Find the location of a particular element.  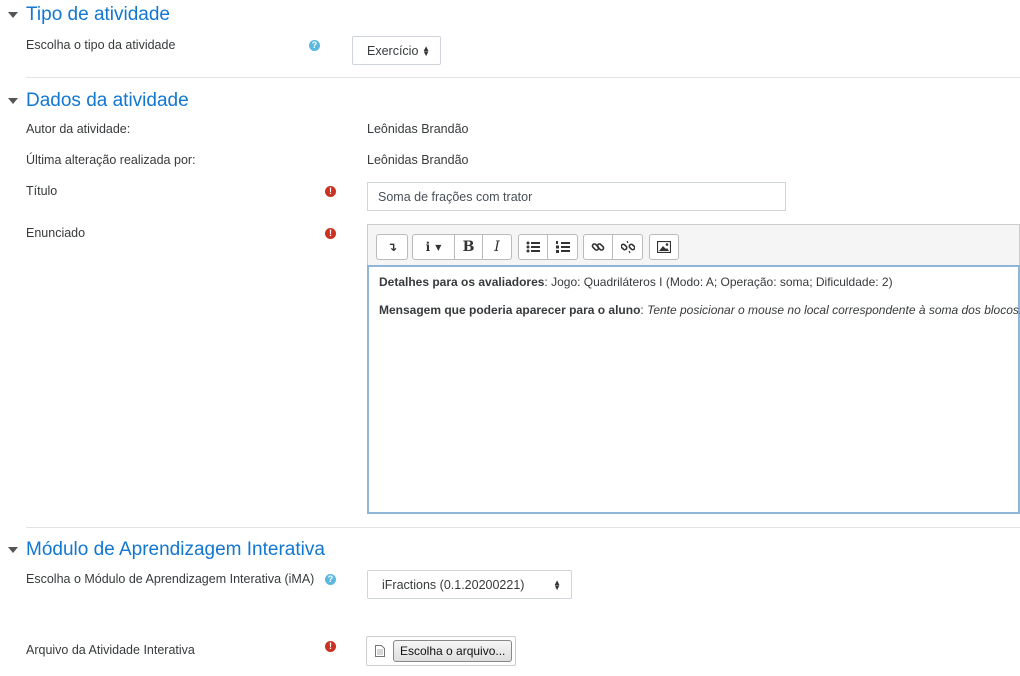

unordered-list-icon is located at coordinates (533, 247).